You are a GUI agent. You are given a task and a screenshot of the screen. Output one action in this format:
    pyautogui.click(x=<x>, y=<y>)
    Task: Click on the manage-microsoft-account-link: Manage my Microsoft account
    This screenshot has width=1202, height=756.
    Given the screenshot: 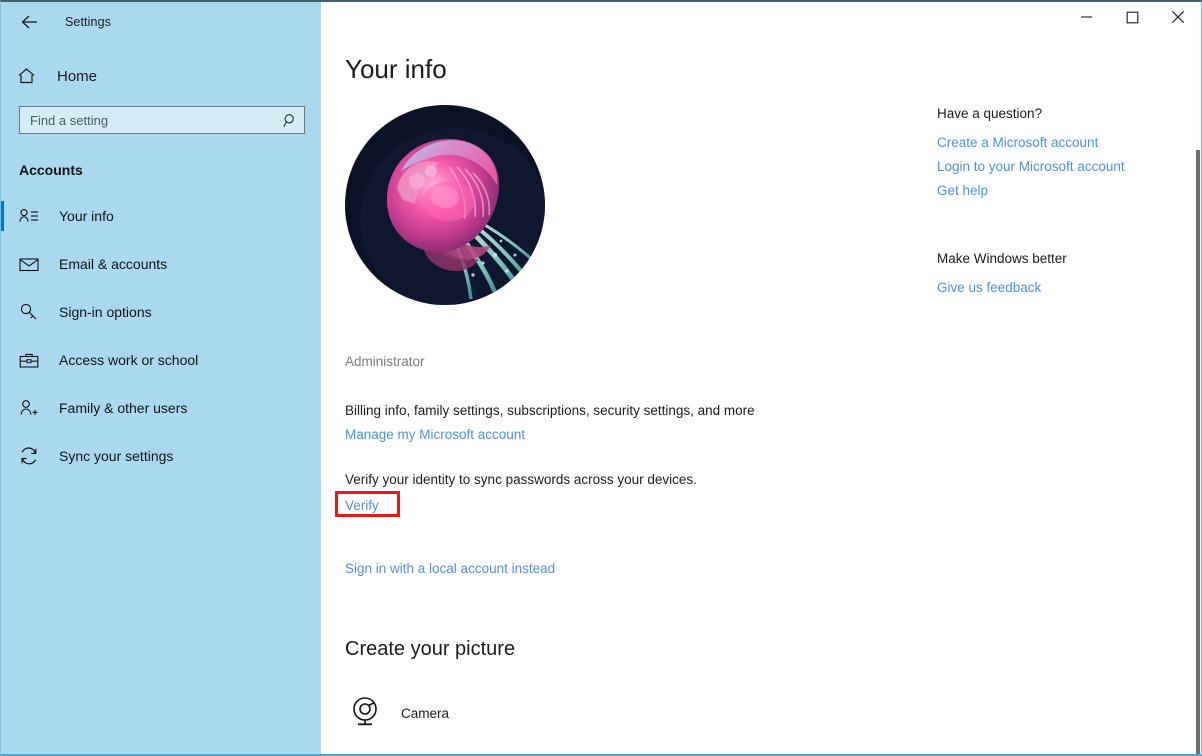 What is the action you would take?
    pyautogui.click(x=435, y=434)
    